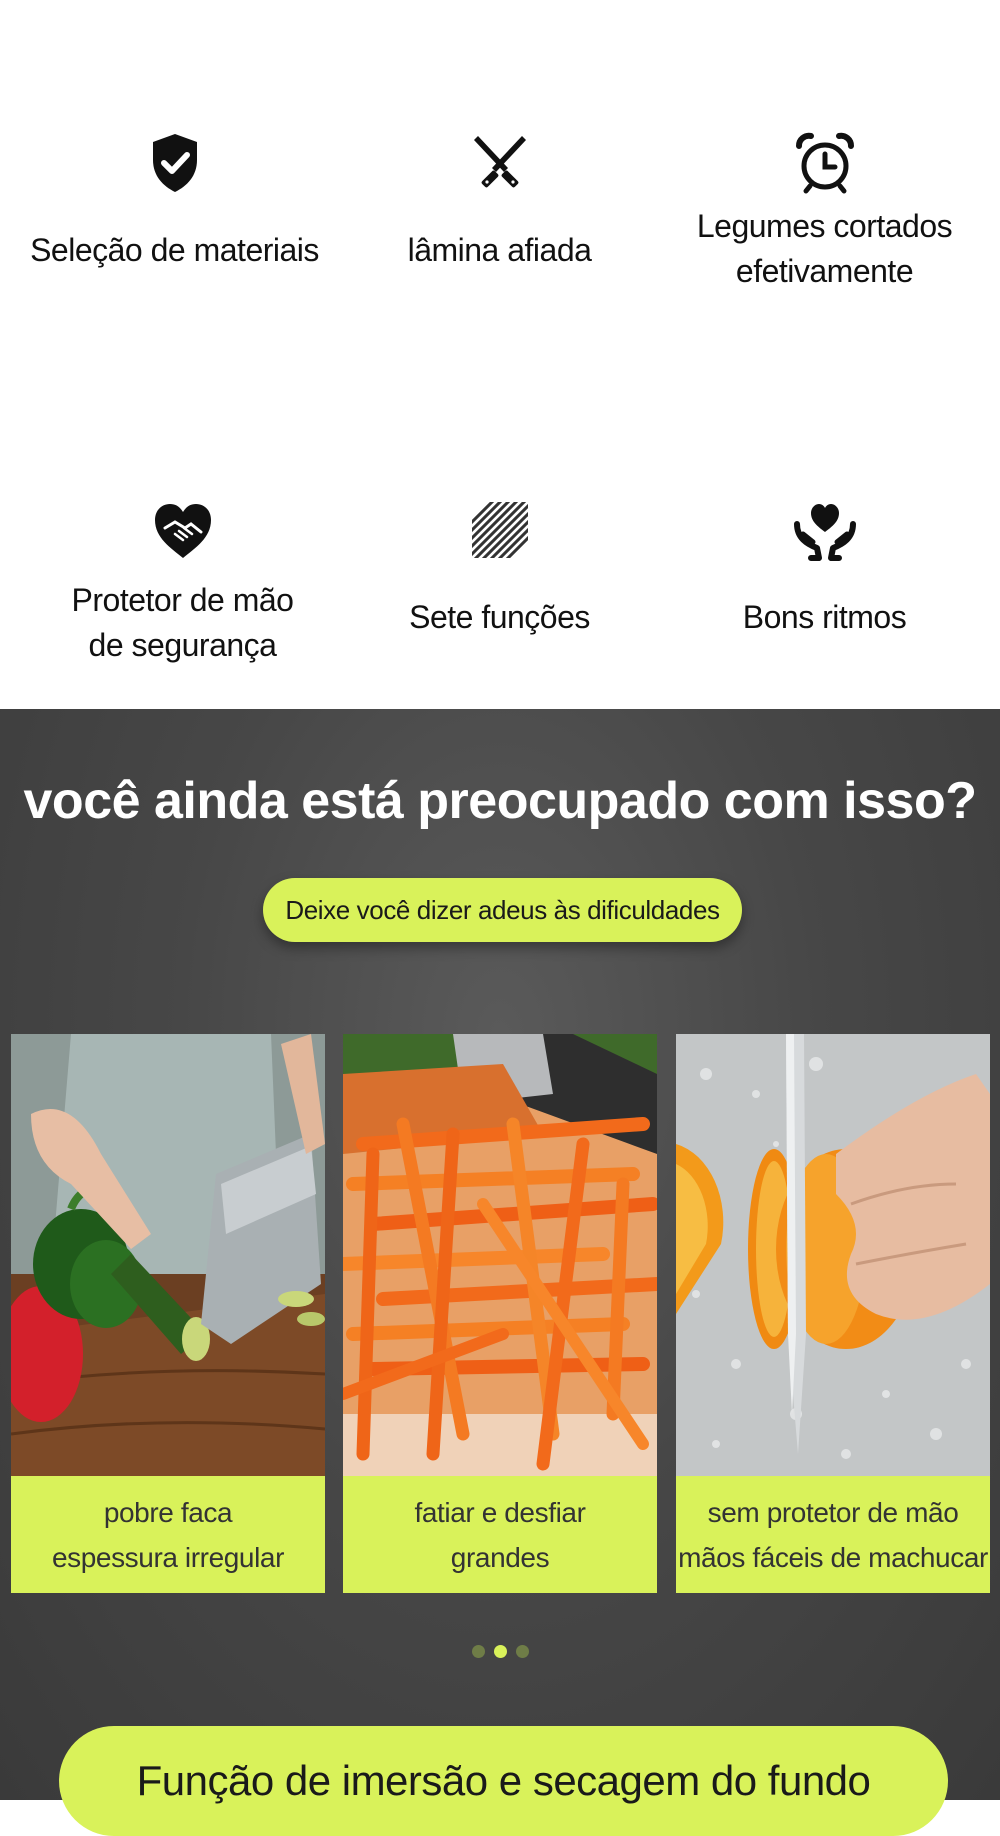 The image size is (1000, 1836). What do you see at coordinates (824, 226) in the screenshot?
I see `feature-label-line-1: Legumes cortados` at bounding box center [824, 226].